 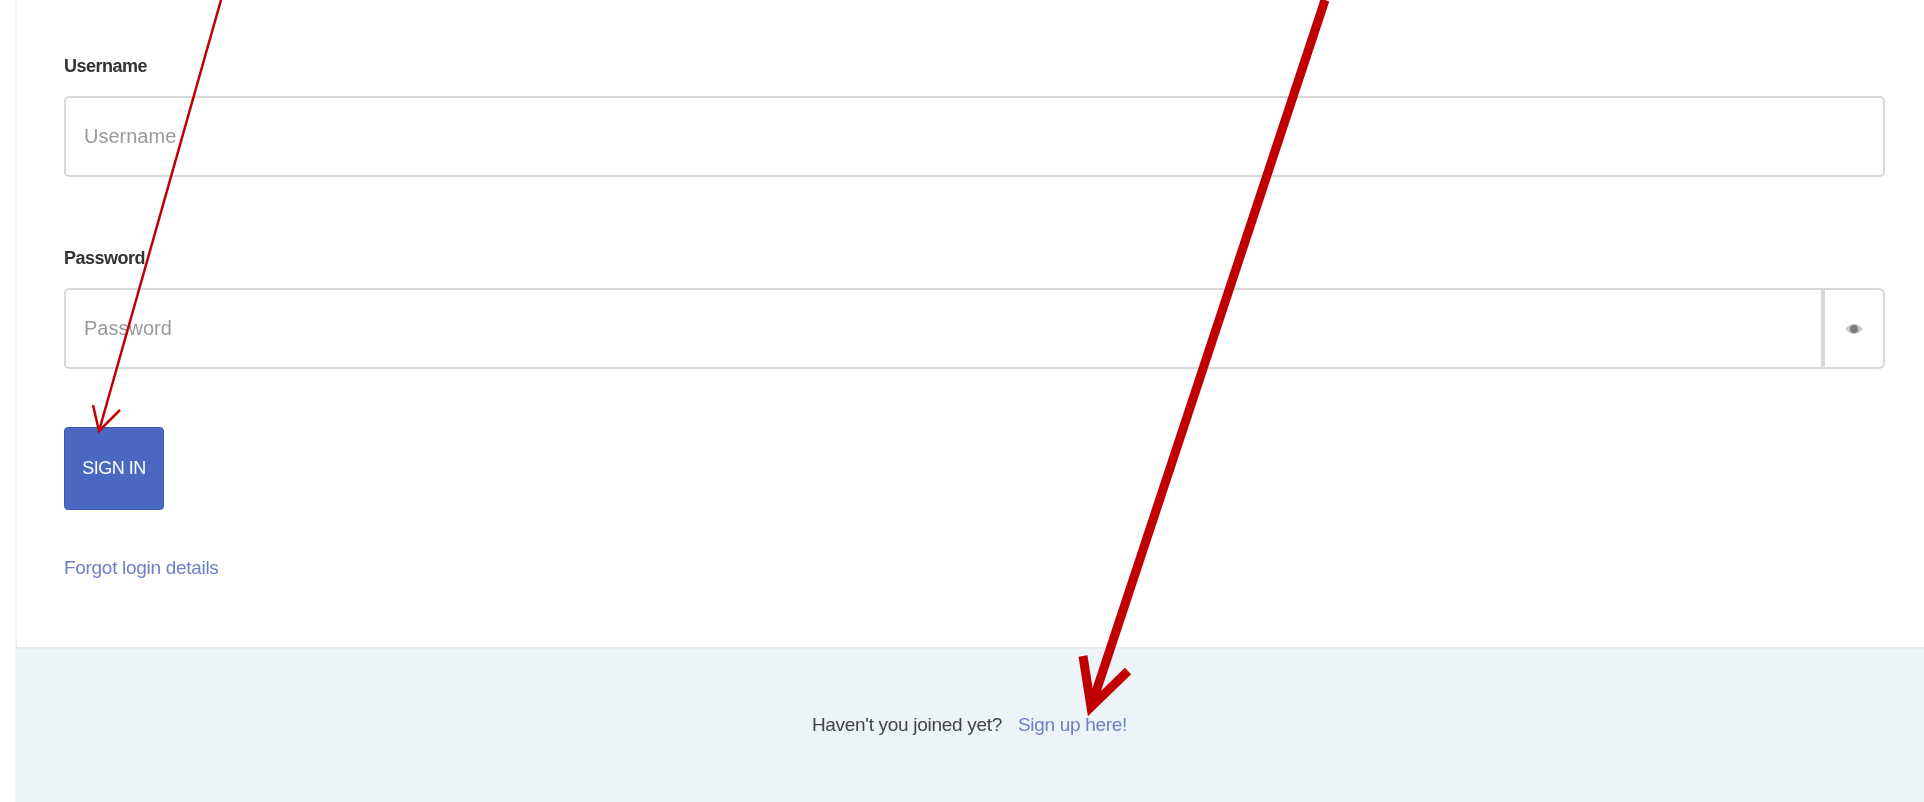 I want to click on signup-prompt: Haven't you joined yet?, so click(x=906, y=725).